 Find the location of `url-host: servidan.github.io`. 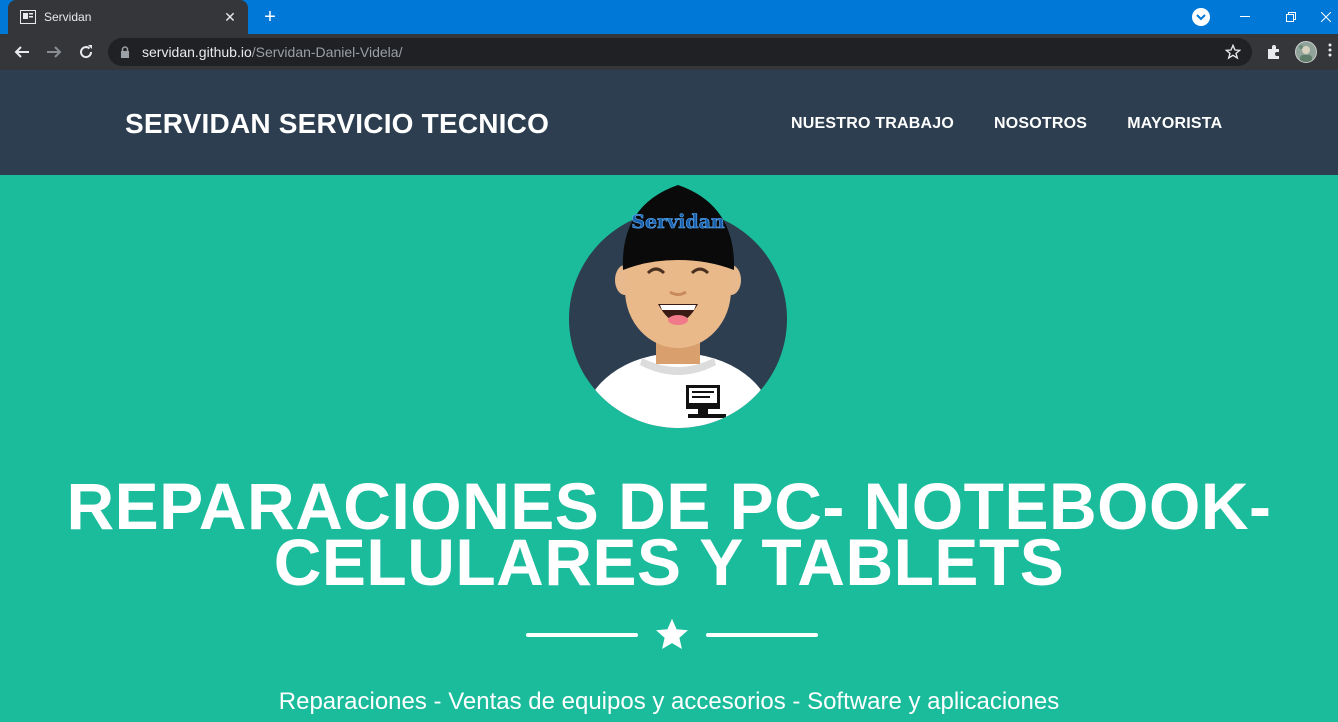

url-host: servidan.github.io is located at coordinates (197, 52).